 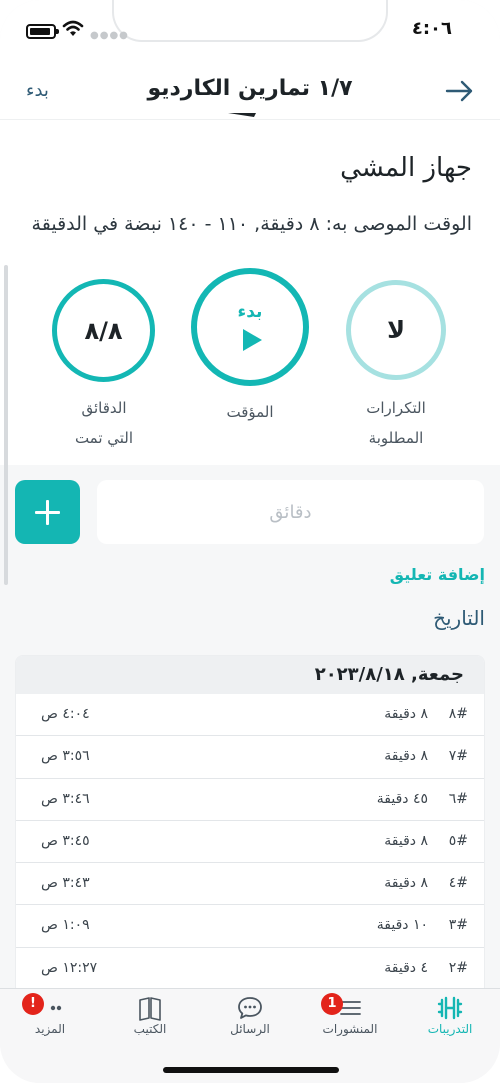 I want to click on row-duration: ٤ دقيقة, so click(x=406, y=967).